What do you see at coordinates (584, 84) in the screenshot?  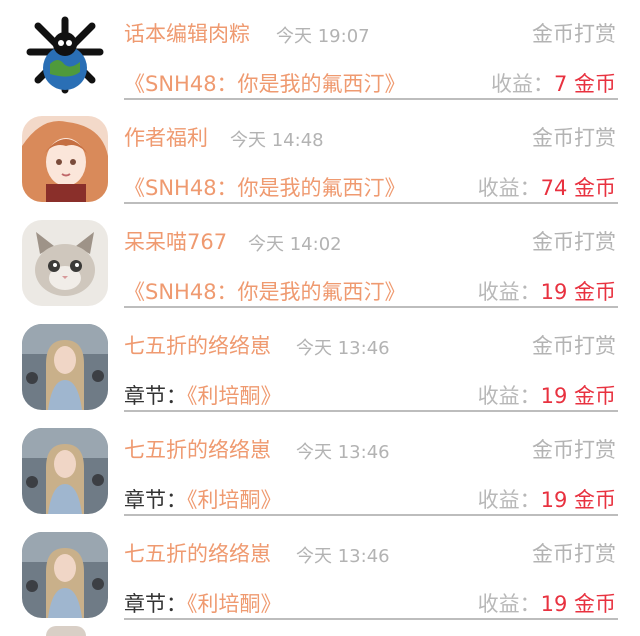 I see `earnings-amount: 7 金币` at bounding box center [584, 84].